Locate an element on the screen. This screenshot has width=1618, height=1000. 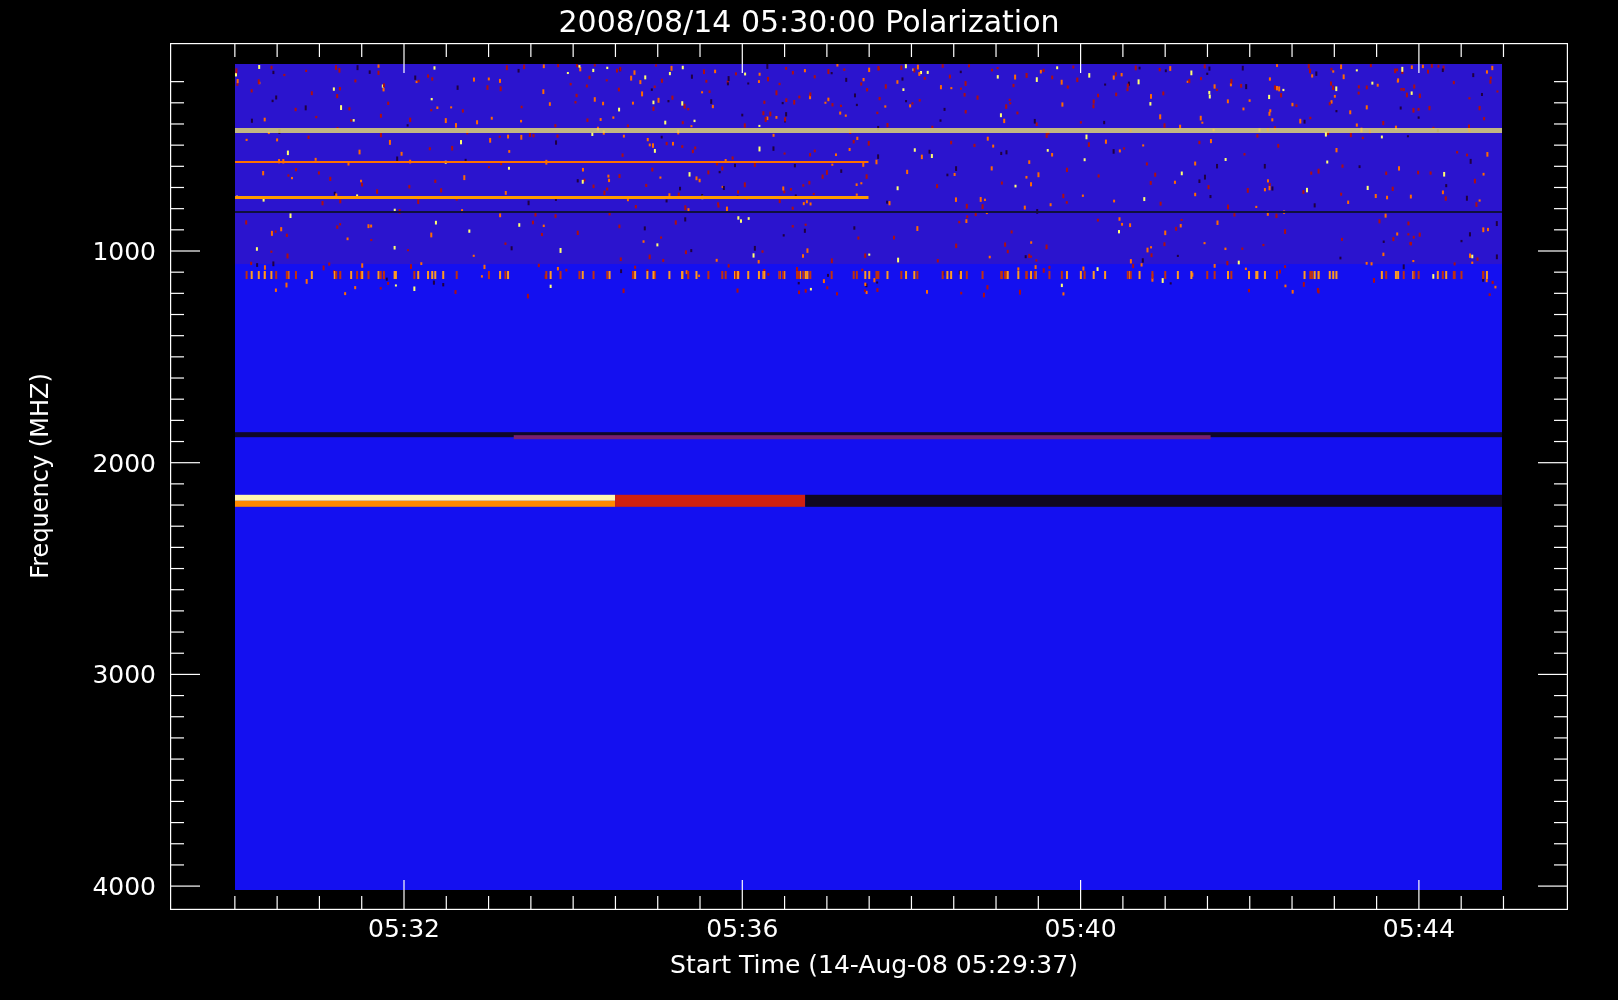
x-tick-label: 05:40 is located at coordinates (1080, 928).